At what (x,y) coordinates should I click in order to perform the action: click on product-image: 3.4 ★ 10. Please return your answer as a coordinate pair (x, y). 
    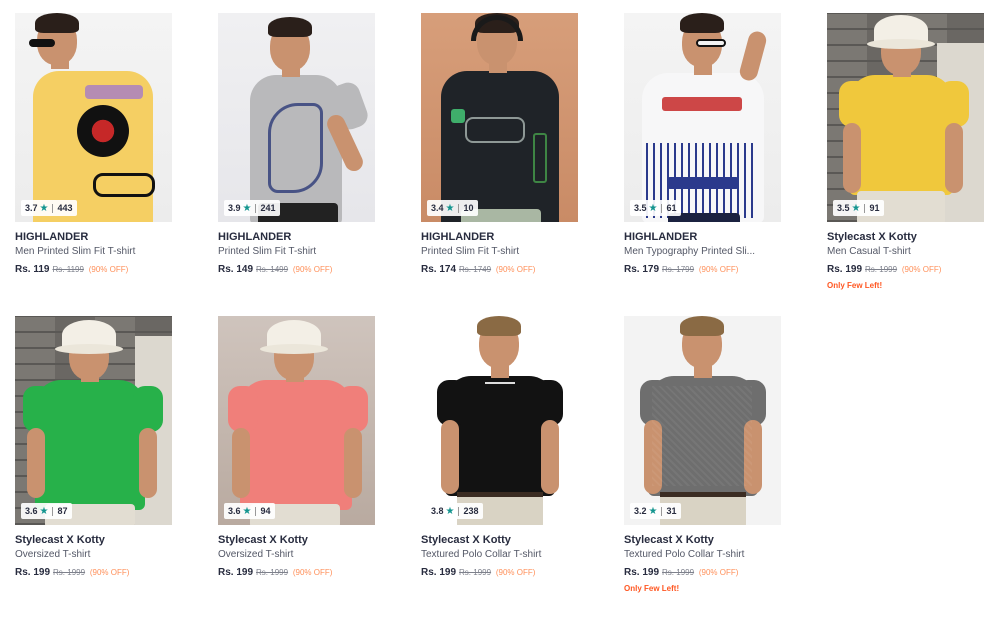
    Looking at the image, I should click on (499, 117).